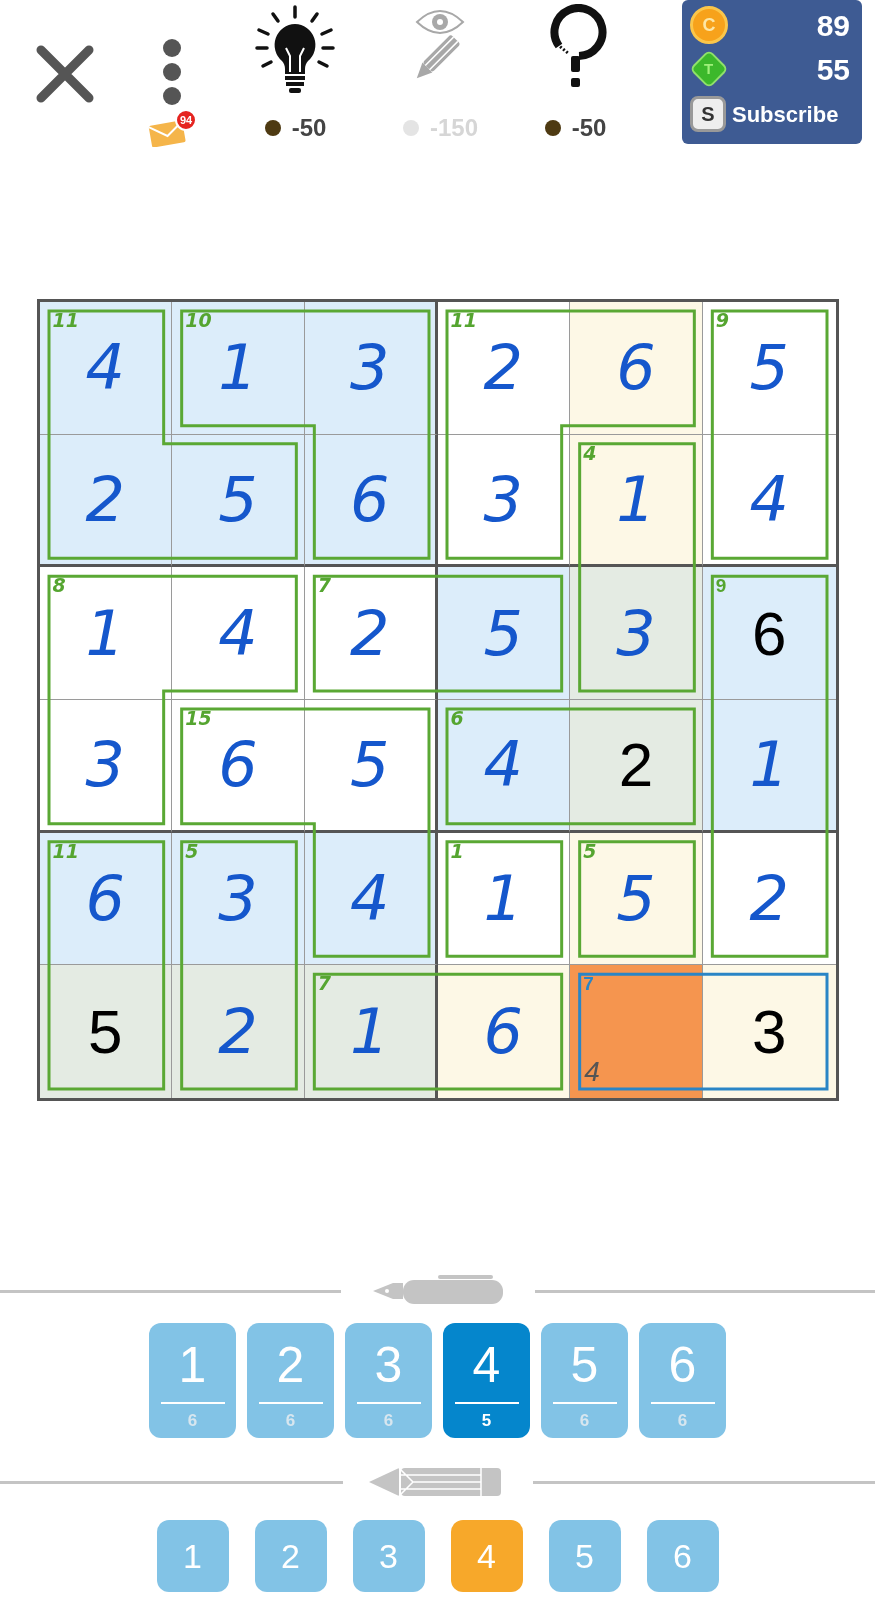  What do you see at coordinates (59, 586) in the screenshot?
I see `cage-sum: 8` at bounding box center [59, 586].